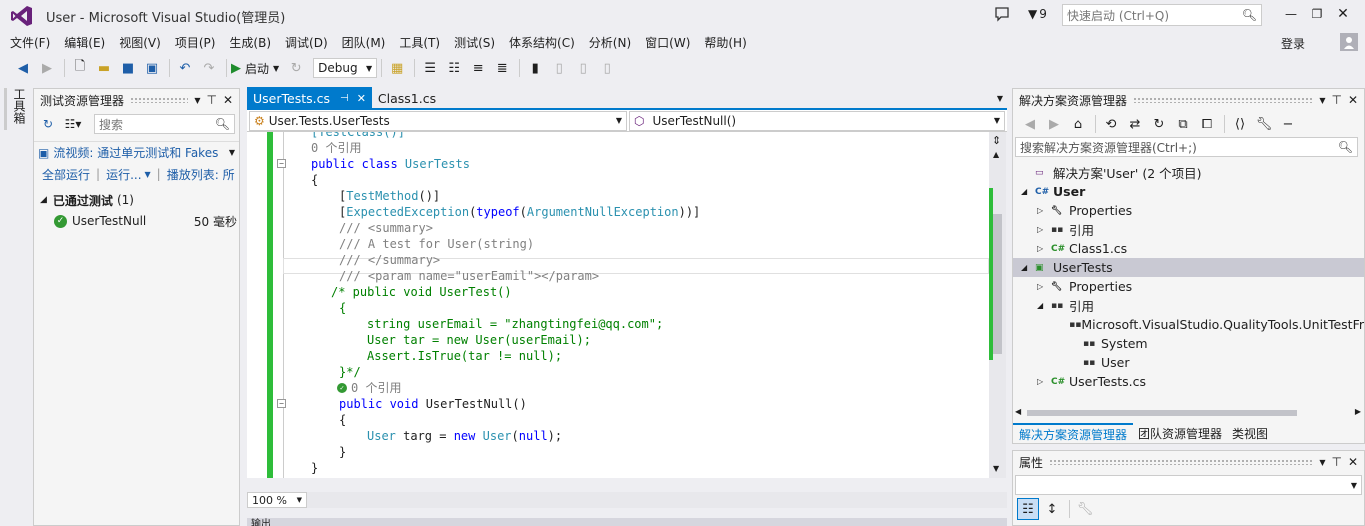 The image size is (1365, 526). Describe the element at coordinates (1188, 362) in the screenshot. I see `tree-node: ▪▪ User` at that location.